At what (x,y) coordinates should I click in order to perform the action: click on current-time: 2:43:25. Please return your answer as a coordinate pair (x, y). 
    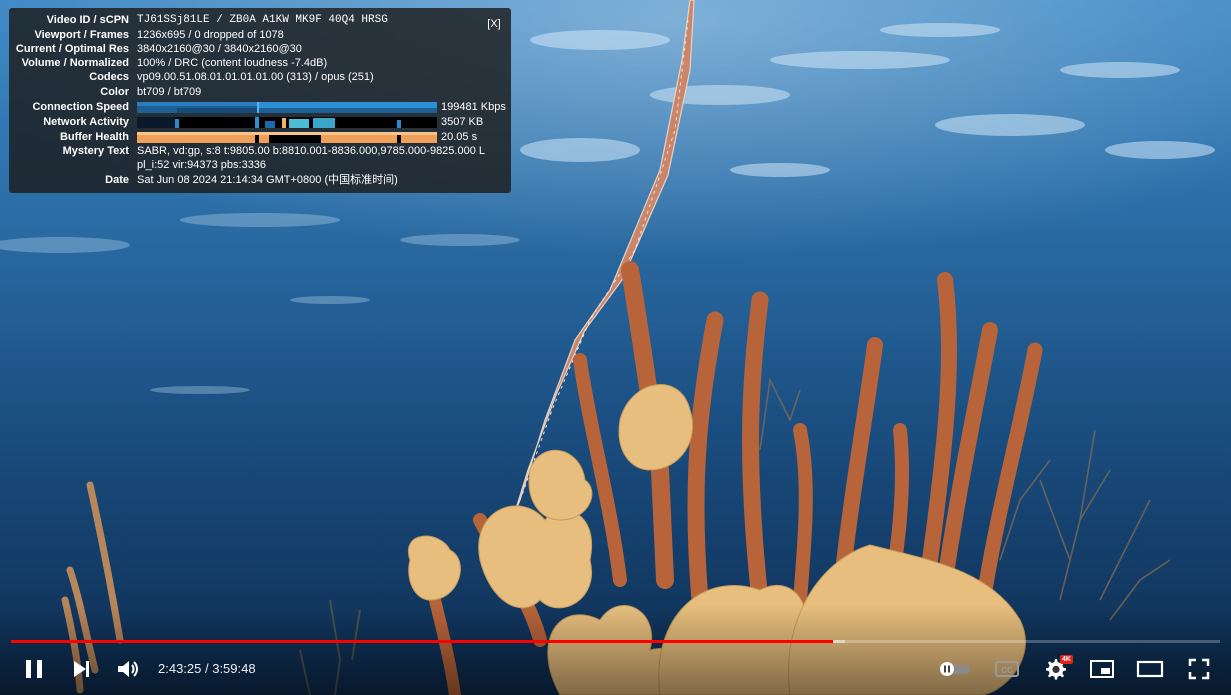
    Looking at the image, I should click on (180, 668).